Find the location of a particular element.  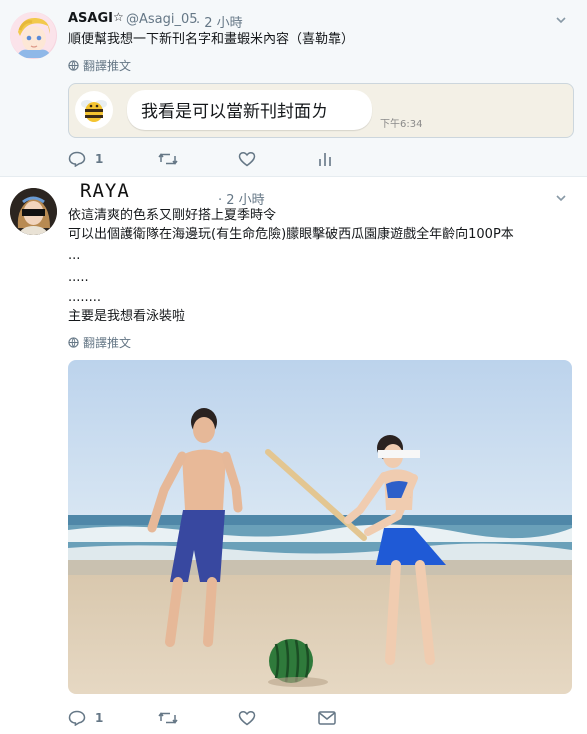

star-icon: ☆ is located at coordinates (118, 17).